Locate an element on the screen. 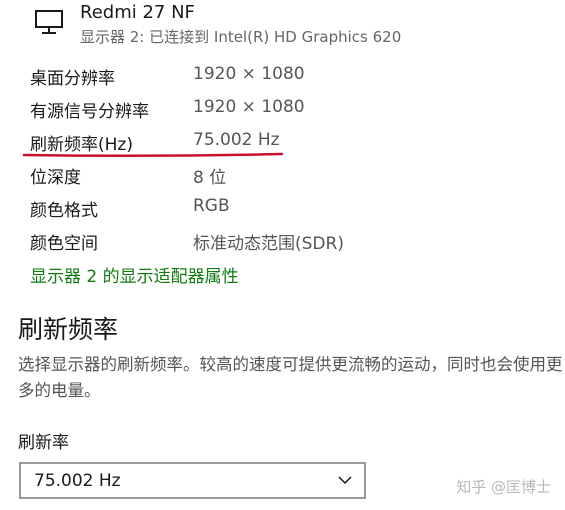 The image size is (565, 510). property-row-bit-depth: 位深度 8 位 is located at coordinates (280, 173).